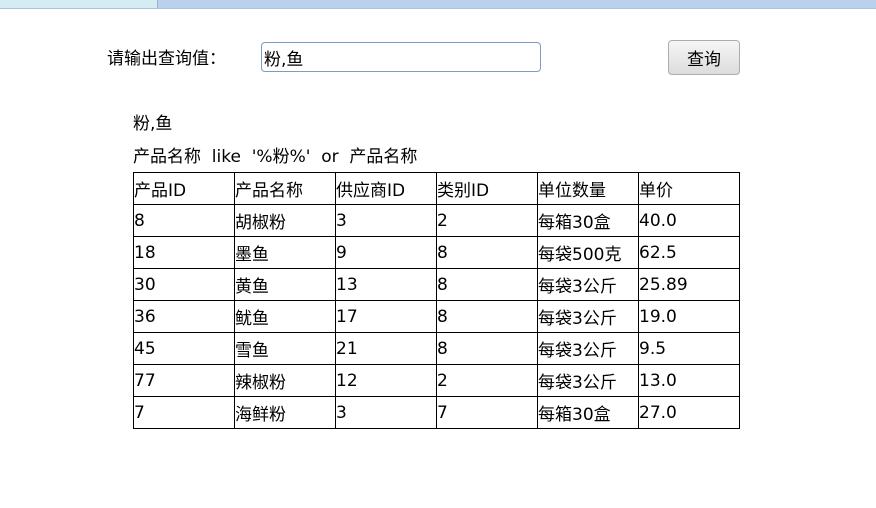 The image size is (876, 508). Describe the element at coordinates (184, 284) in the screenshot. I see `cell-product-id: 30` at that location.